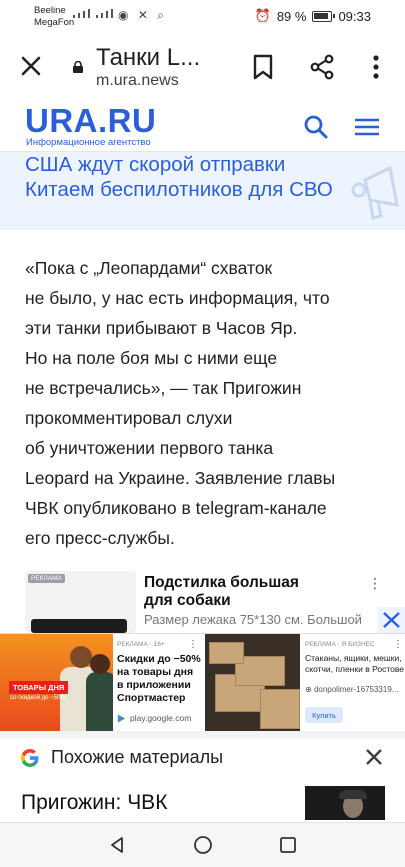 The height and width of the screenshot is (867, 405). What do you see at coordinates (161, 718) in the screenshot?
I see `ad1-source-text: play.google.com` at bounding box center [161, 718].